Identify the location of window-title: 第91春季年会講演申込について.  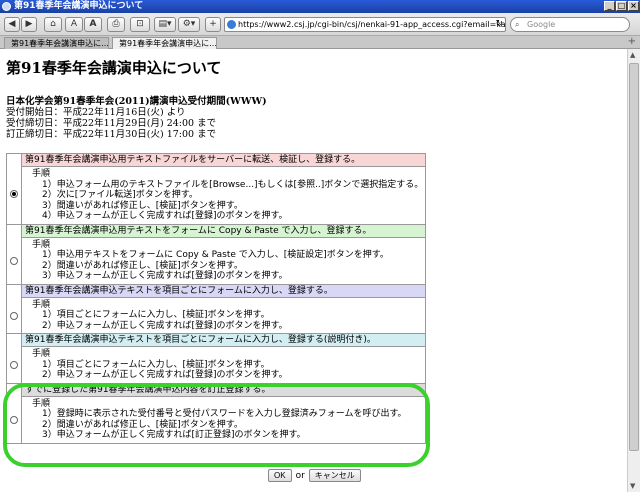
(79, 6).